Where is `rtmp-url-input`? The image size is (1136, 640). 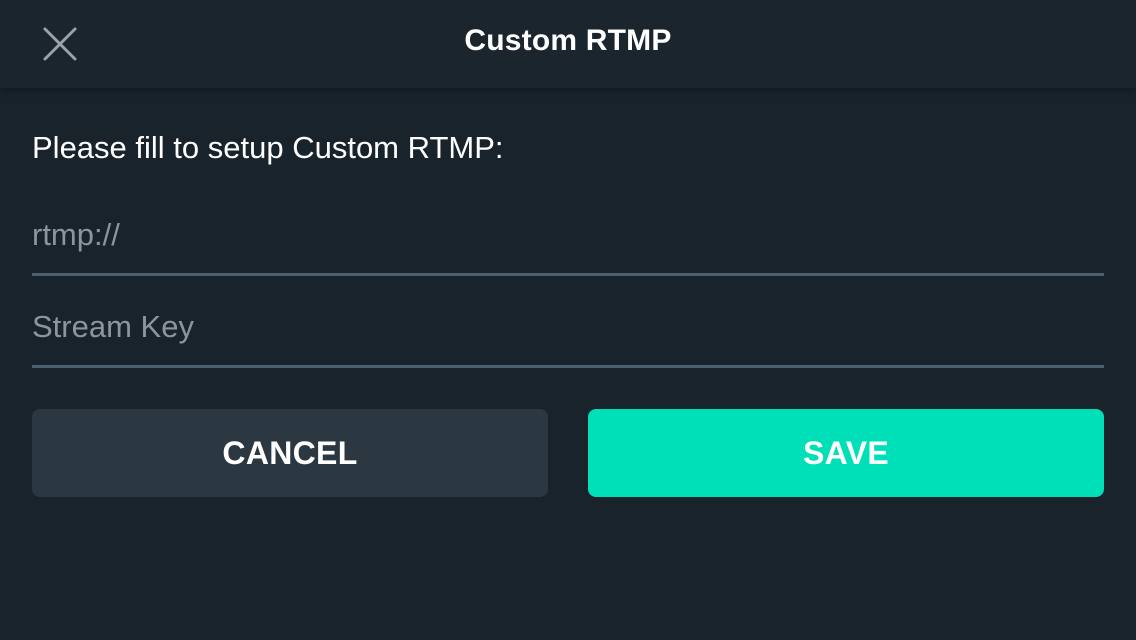 rtmp-url-input is located at coordinates (568, 236).